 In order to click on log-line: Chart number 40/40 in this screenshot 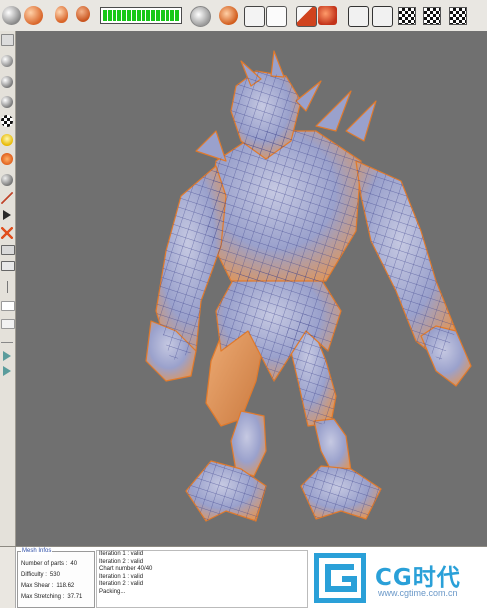, I will do `click(126, 569)`.